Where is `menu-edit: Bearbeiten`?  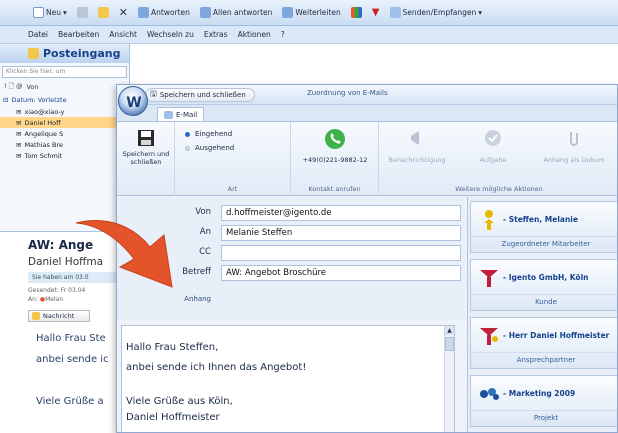
menu-edit: Bearbeiten is located at coordinates (78, 34).